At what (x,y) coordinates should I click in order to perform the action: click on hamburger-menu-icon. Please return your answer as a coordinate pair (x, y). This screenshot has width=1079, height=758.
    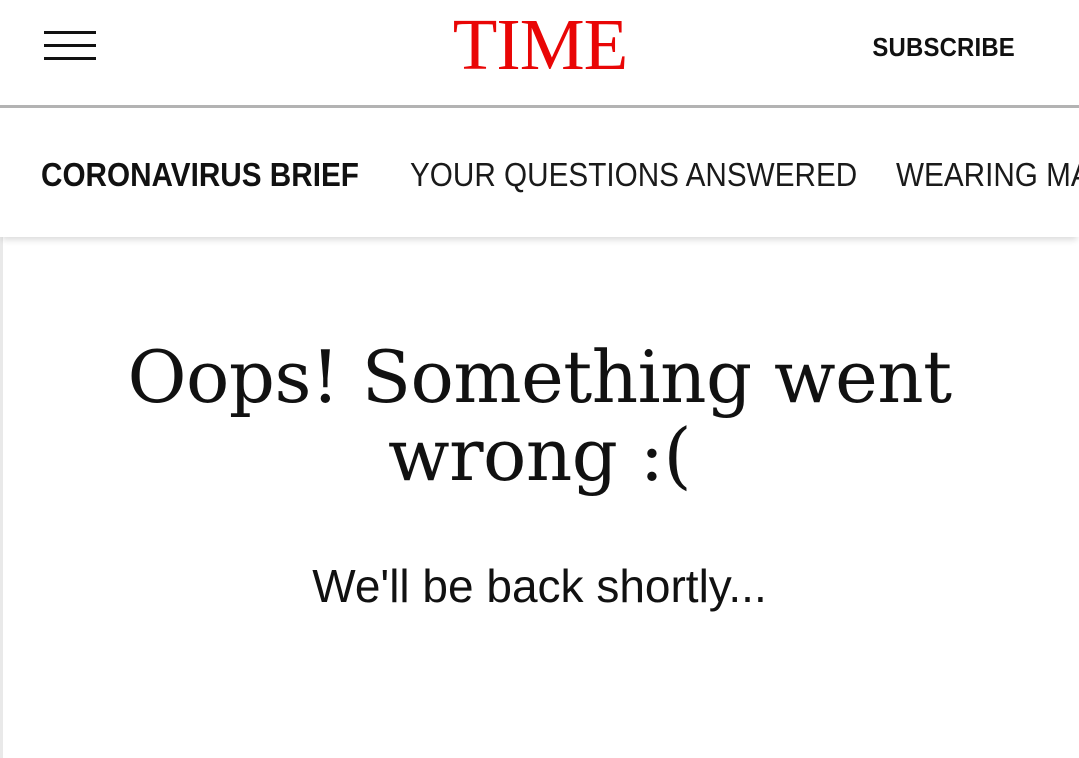
    Looking at the image, I should click on (70, 46).